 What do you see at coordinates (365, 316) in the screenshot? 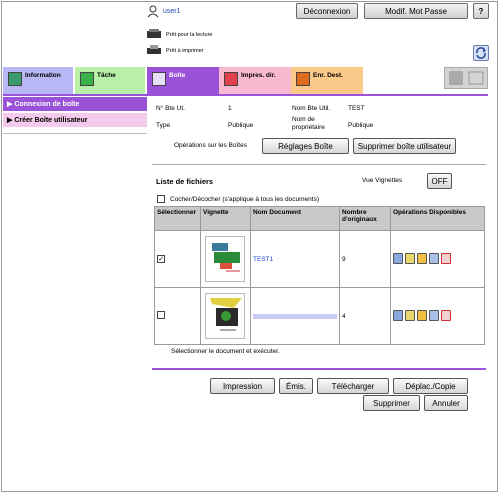
I see `count-cell: 4` at bounding box center [365, 316].